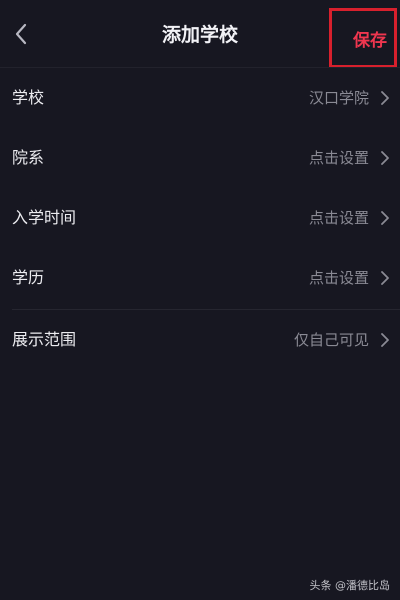  Describe the element at coordinates (200, 98) in the screenshot. I see `school-row: 学校 汉口学院` at that location.